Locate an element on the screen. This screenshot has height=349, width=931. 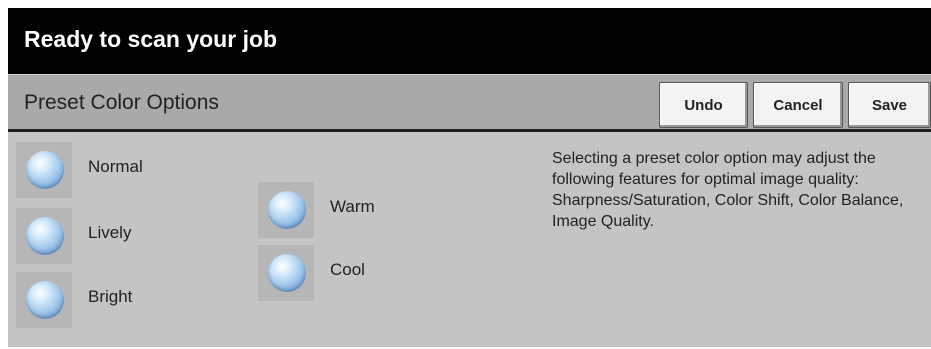
cancel-button: Cancel is located at coordinates (798, 105).